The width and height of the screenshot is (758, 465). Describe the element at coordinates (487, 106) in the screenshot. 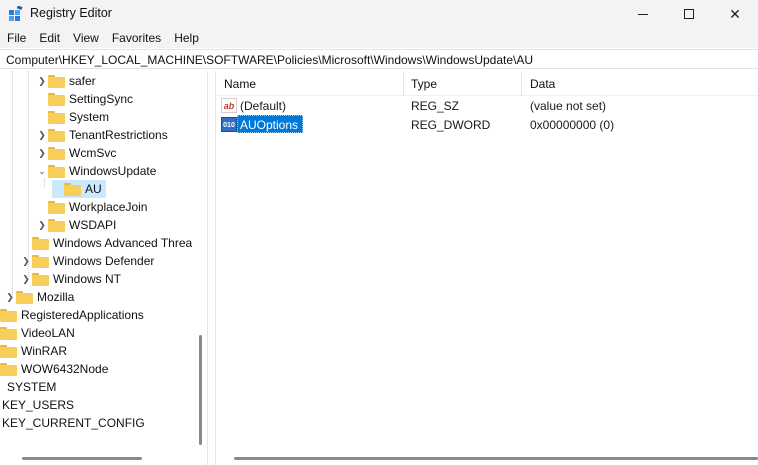

I see `list-row: ab (Default) REG_SZ (value not set)` at that location.